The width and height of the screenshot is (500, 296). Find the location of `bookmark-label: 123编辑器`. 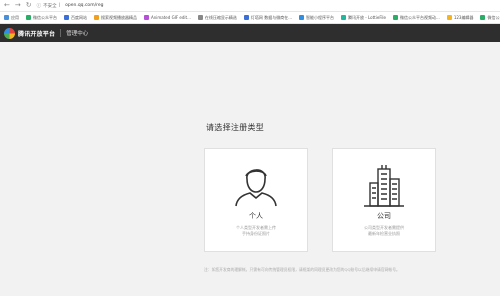

bookmark-label: 123编辑器 is located at coordinates (463, 17).